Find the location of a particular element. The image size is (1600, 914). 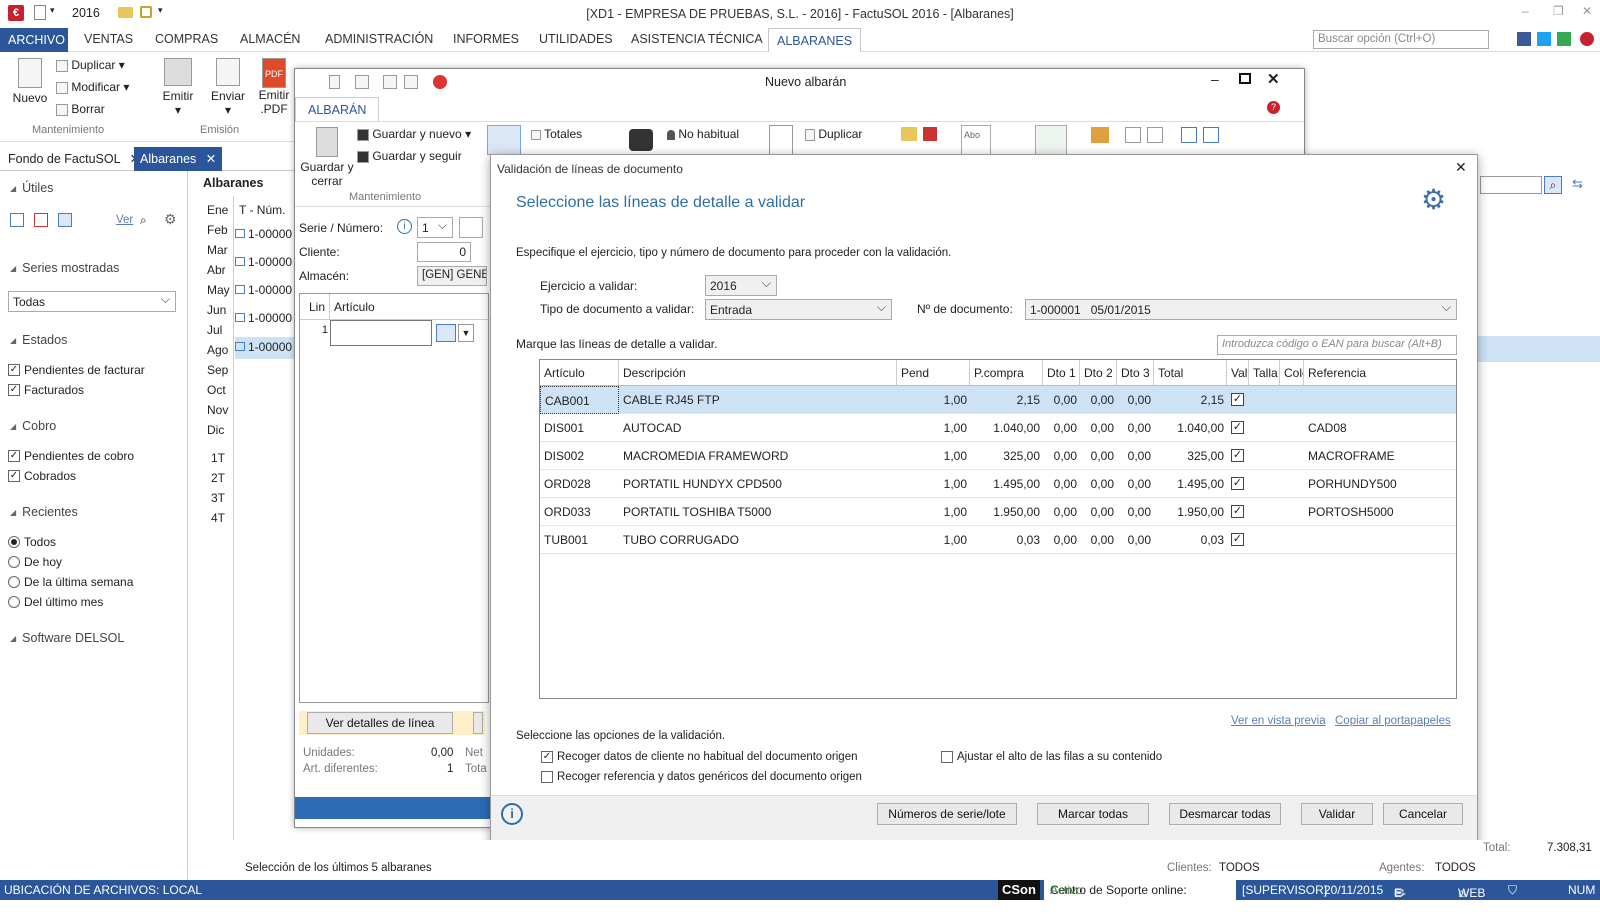

header-referencia: Referencia is located at coordinates (1380, 373).